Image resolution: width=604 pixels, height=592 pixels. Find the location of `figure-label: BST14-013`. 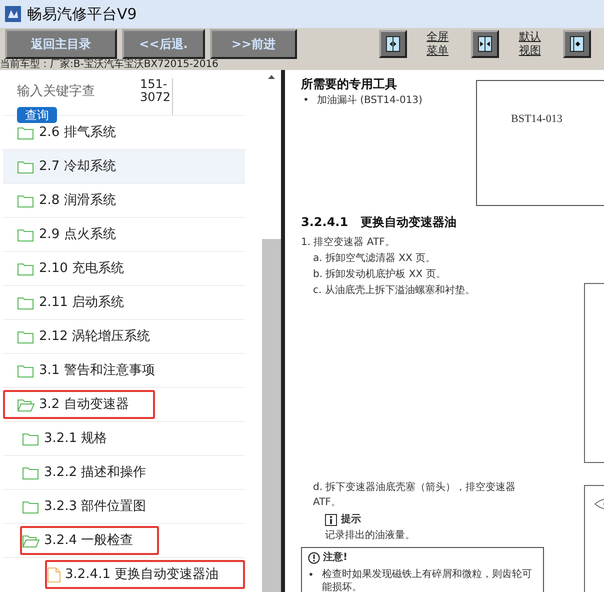

figure-label: BST14-013 is located at coordinates (536, 119).